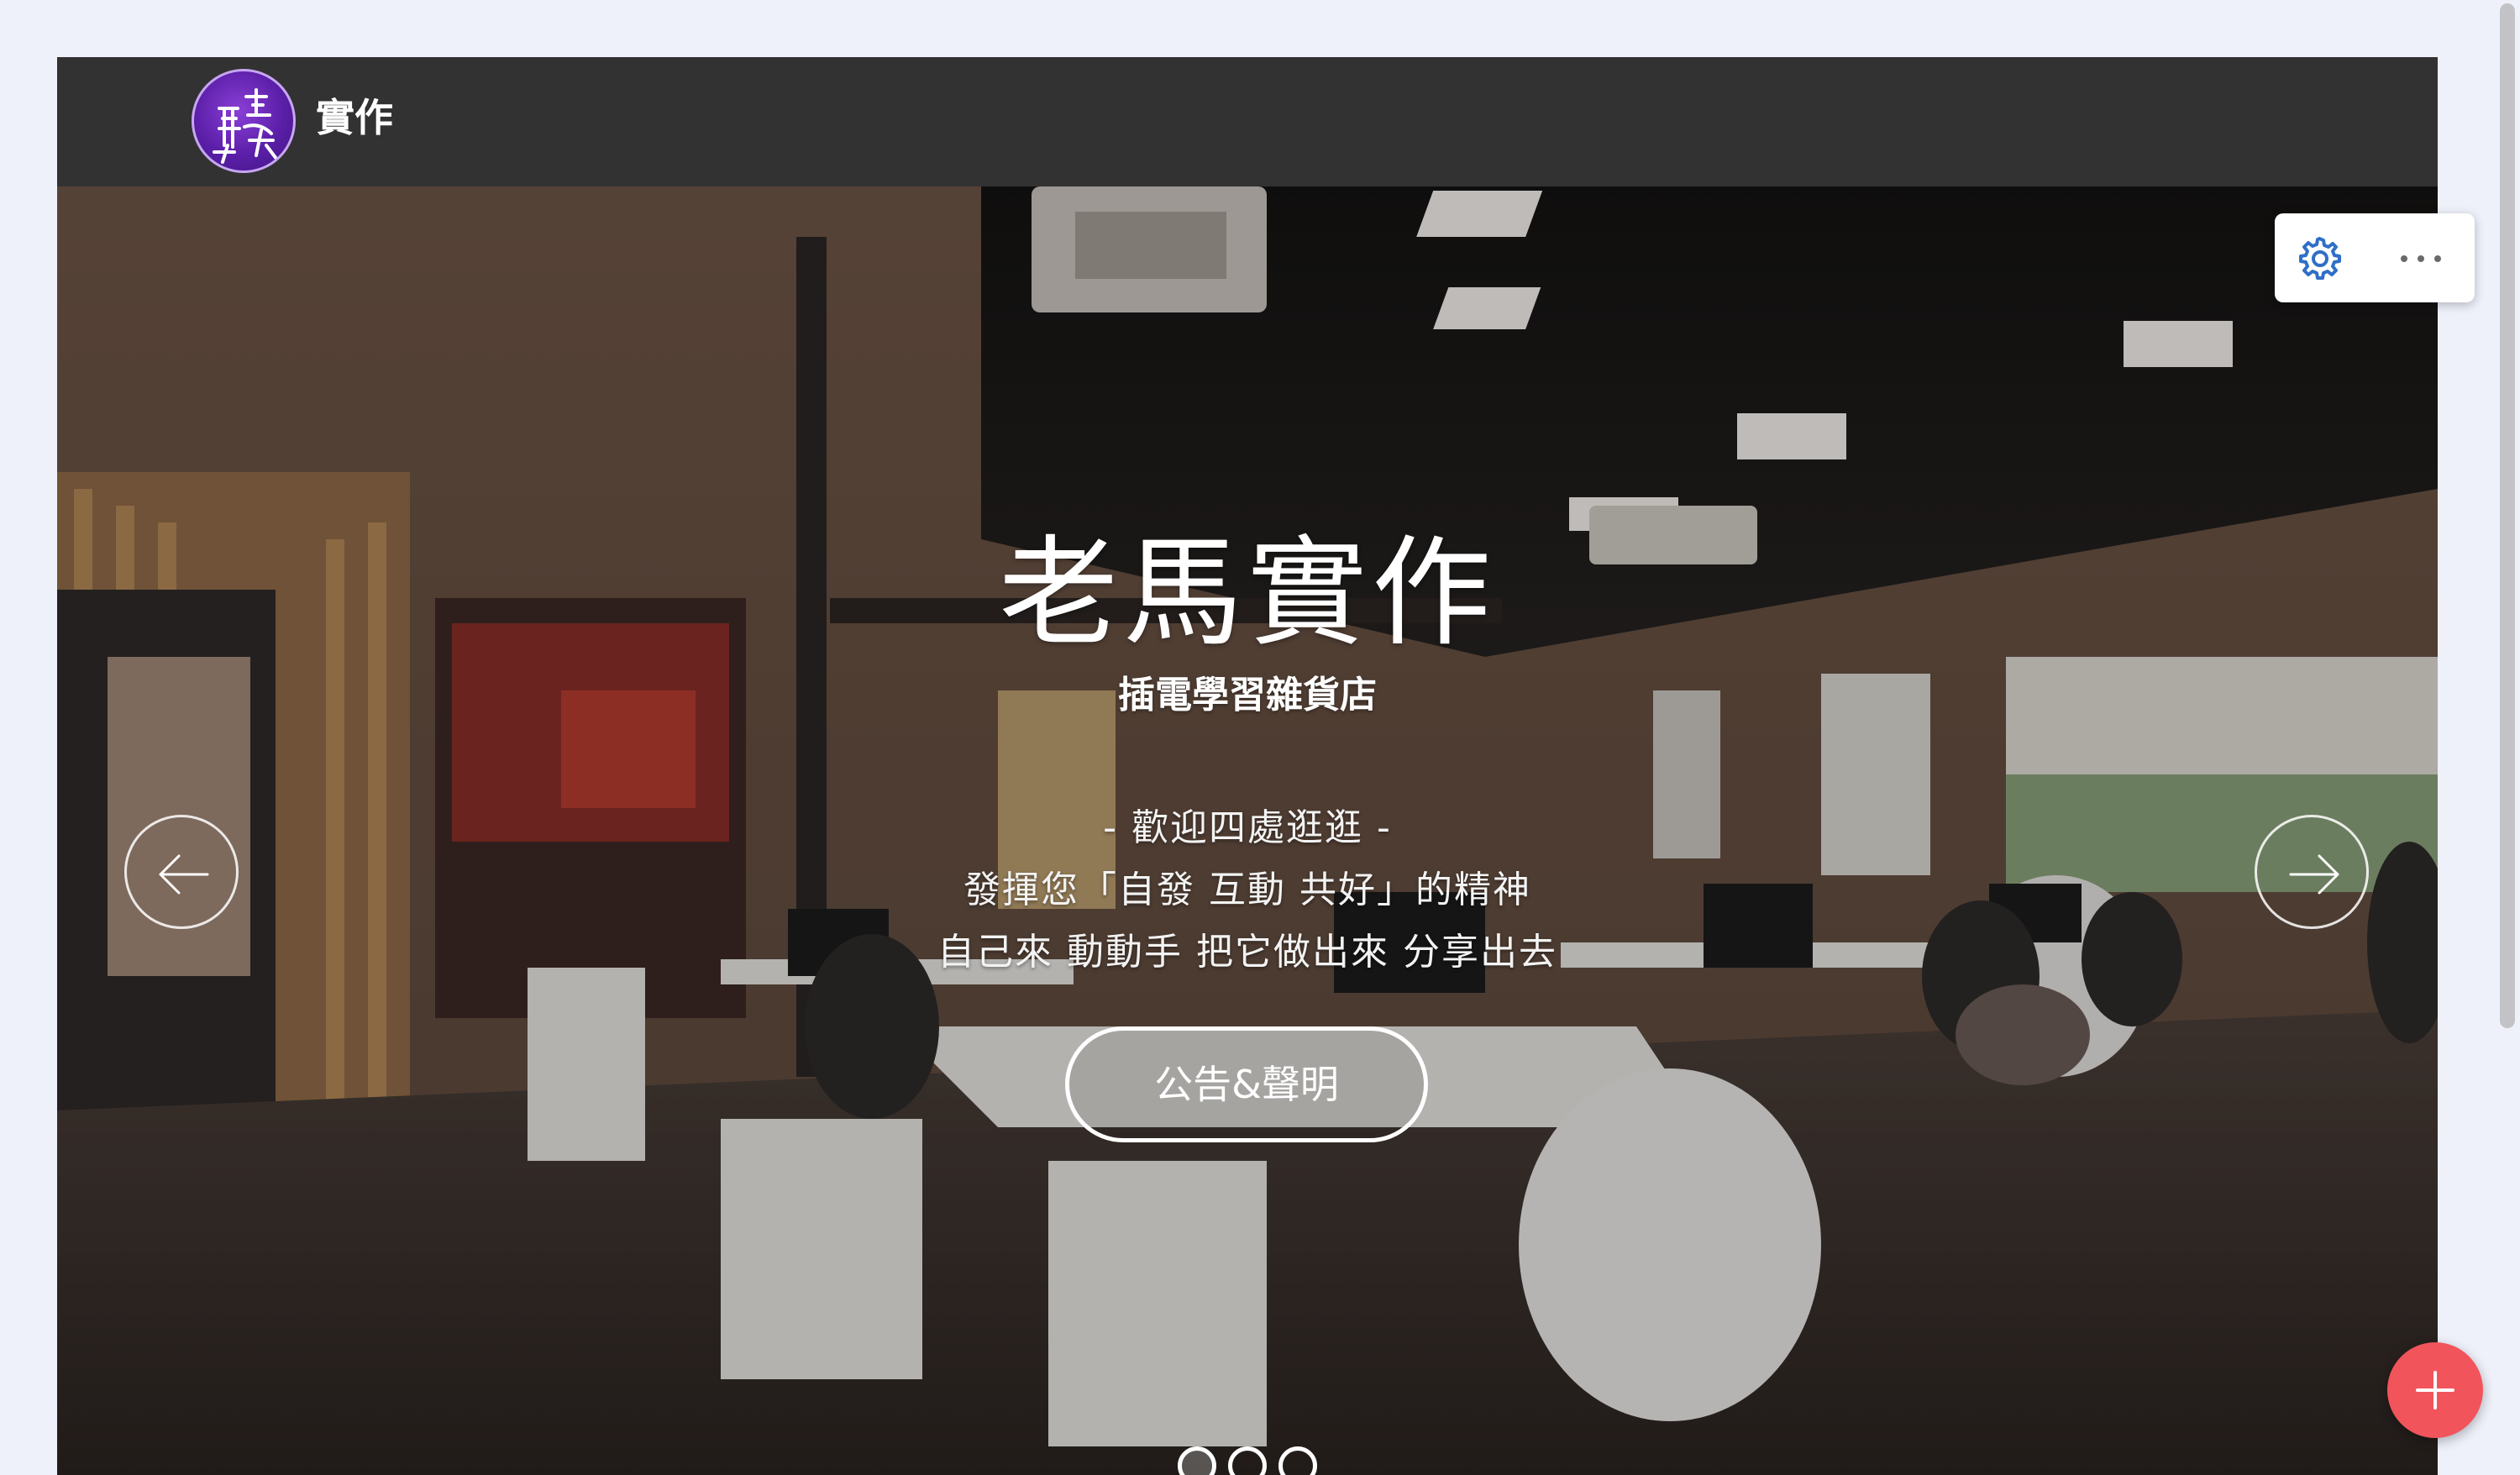 Image resolution: width=2520 pixels, height=1475 pixels. I want to click on hero-tagline-share: 自己來 動動手 把它做出來 分享出去, so click(1247, 952).